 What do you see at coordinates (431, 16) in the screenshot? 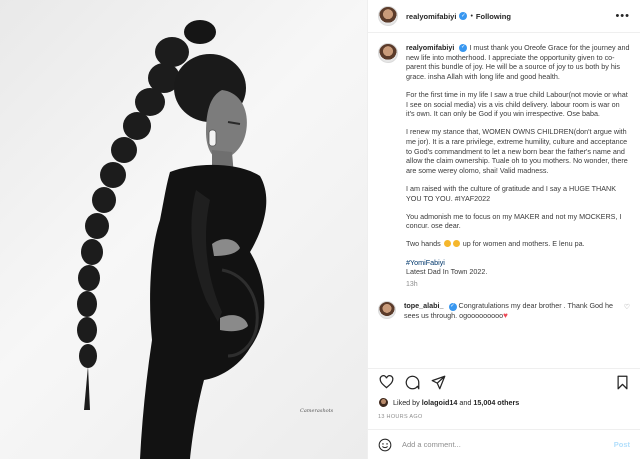
I see `author-username: realyomifabiyi` at bounding box center [431, 16].